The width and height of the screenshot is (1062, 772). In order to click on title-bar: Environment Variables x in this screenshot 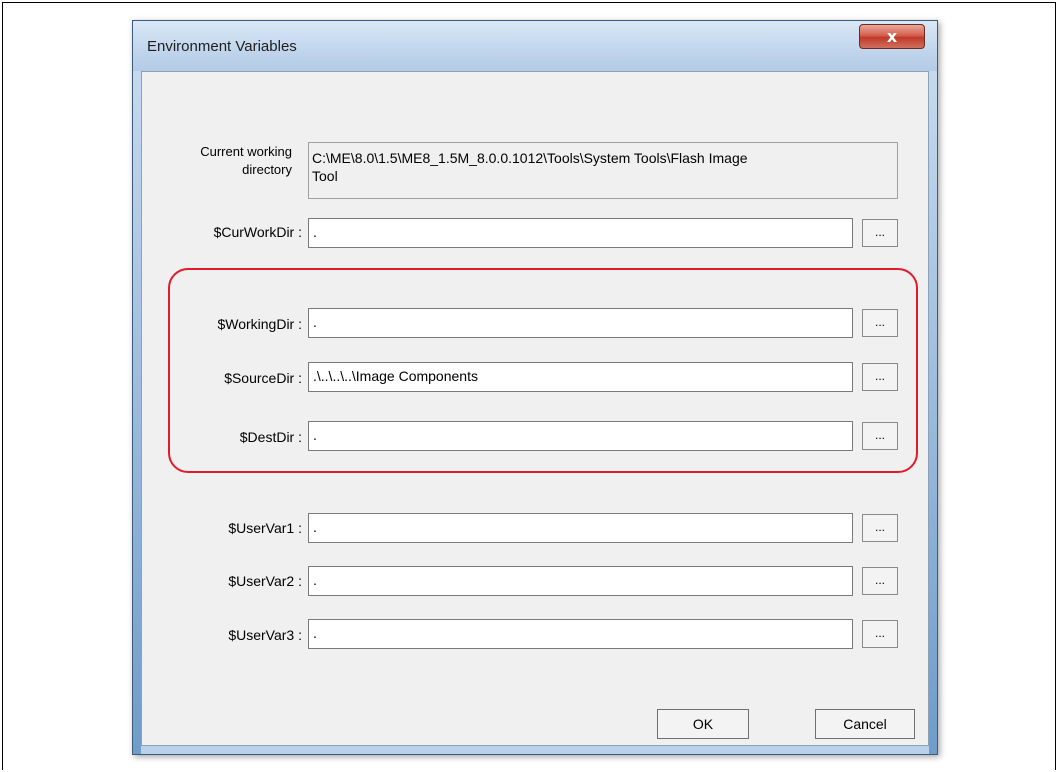, I will do `click(535, 46)`.